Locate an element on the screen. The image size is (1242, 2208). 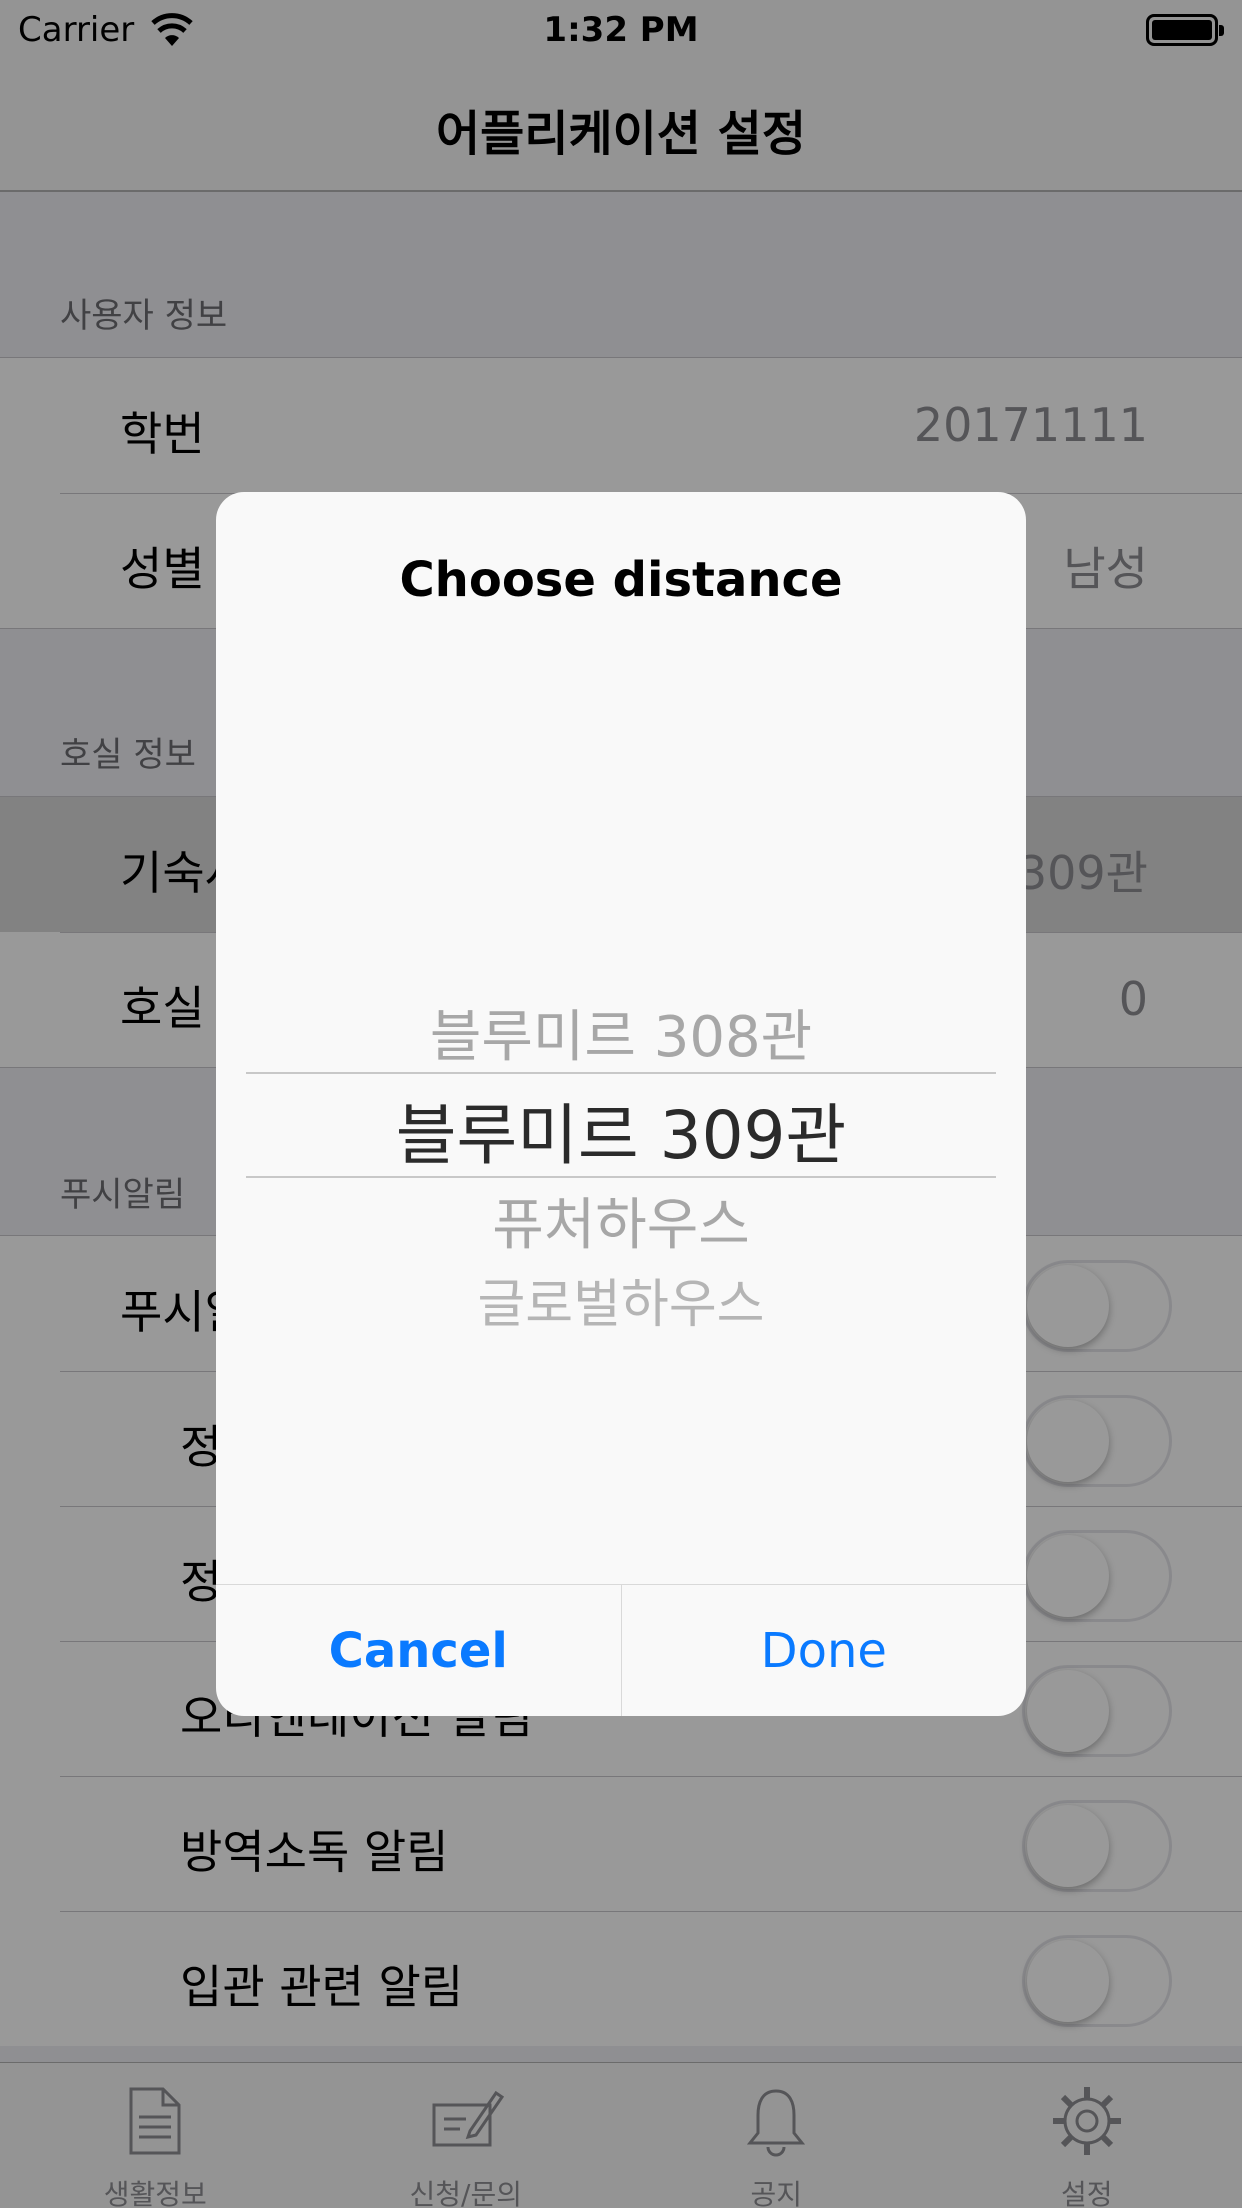
picker-option: 퓨처하우스 is located at coordinates (621, 1220).